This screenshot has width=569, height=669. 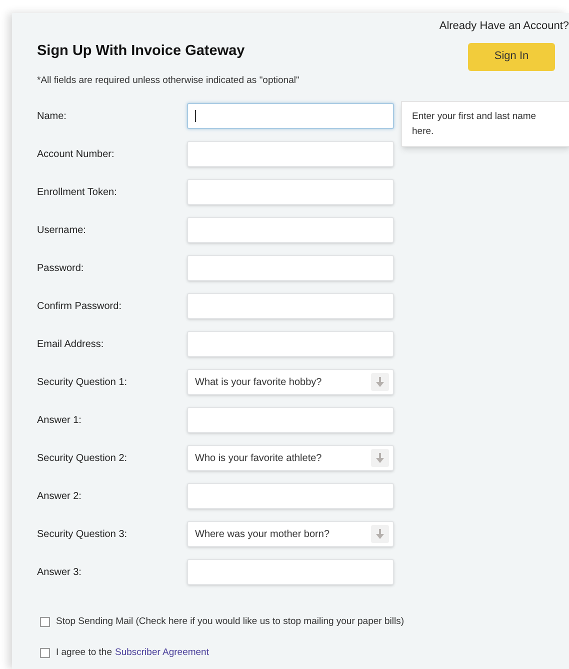 What do you see at coordinates (230, 622) in the screenshot?
I see `checkbox-label: Stop Sending Mail (Check here if you would like us to stop mailing your paper bills)` at bounding box center [230, 622].